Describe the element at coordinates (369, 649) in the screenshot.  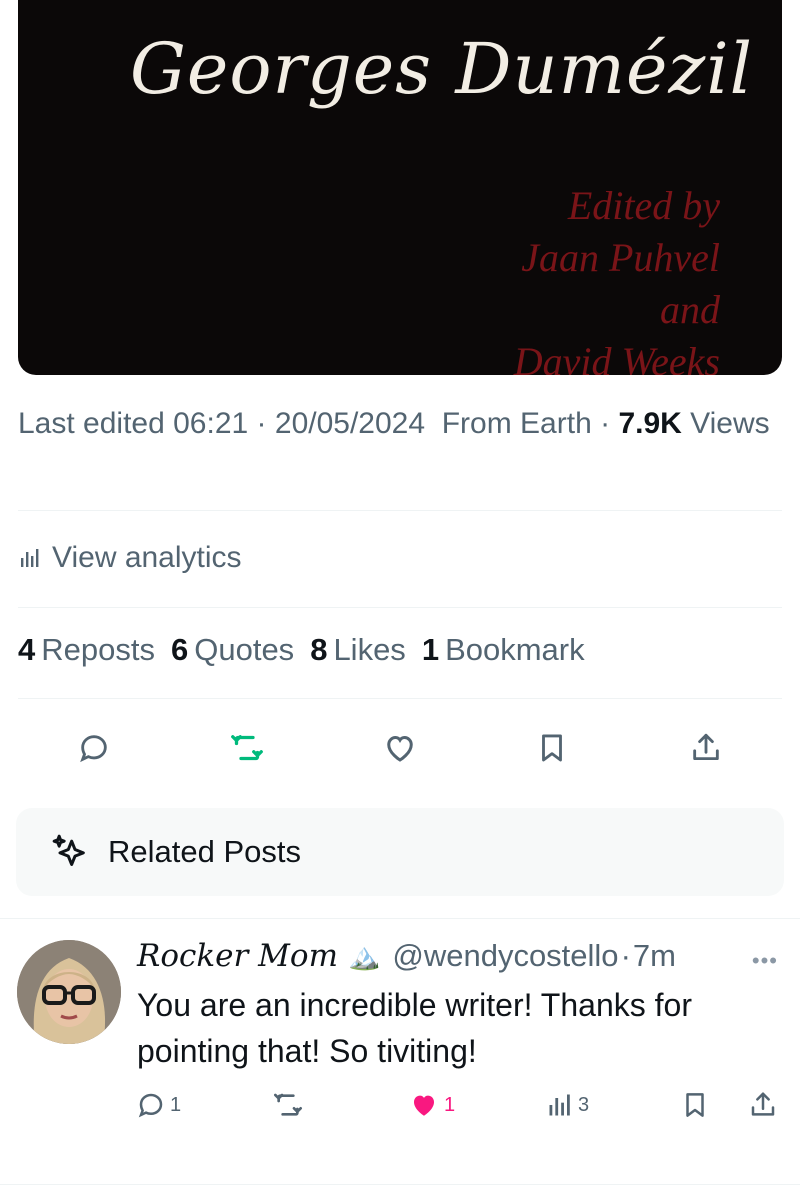
I see `stat-label: Likes` at that location.